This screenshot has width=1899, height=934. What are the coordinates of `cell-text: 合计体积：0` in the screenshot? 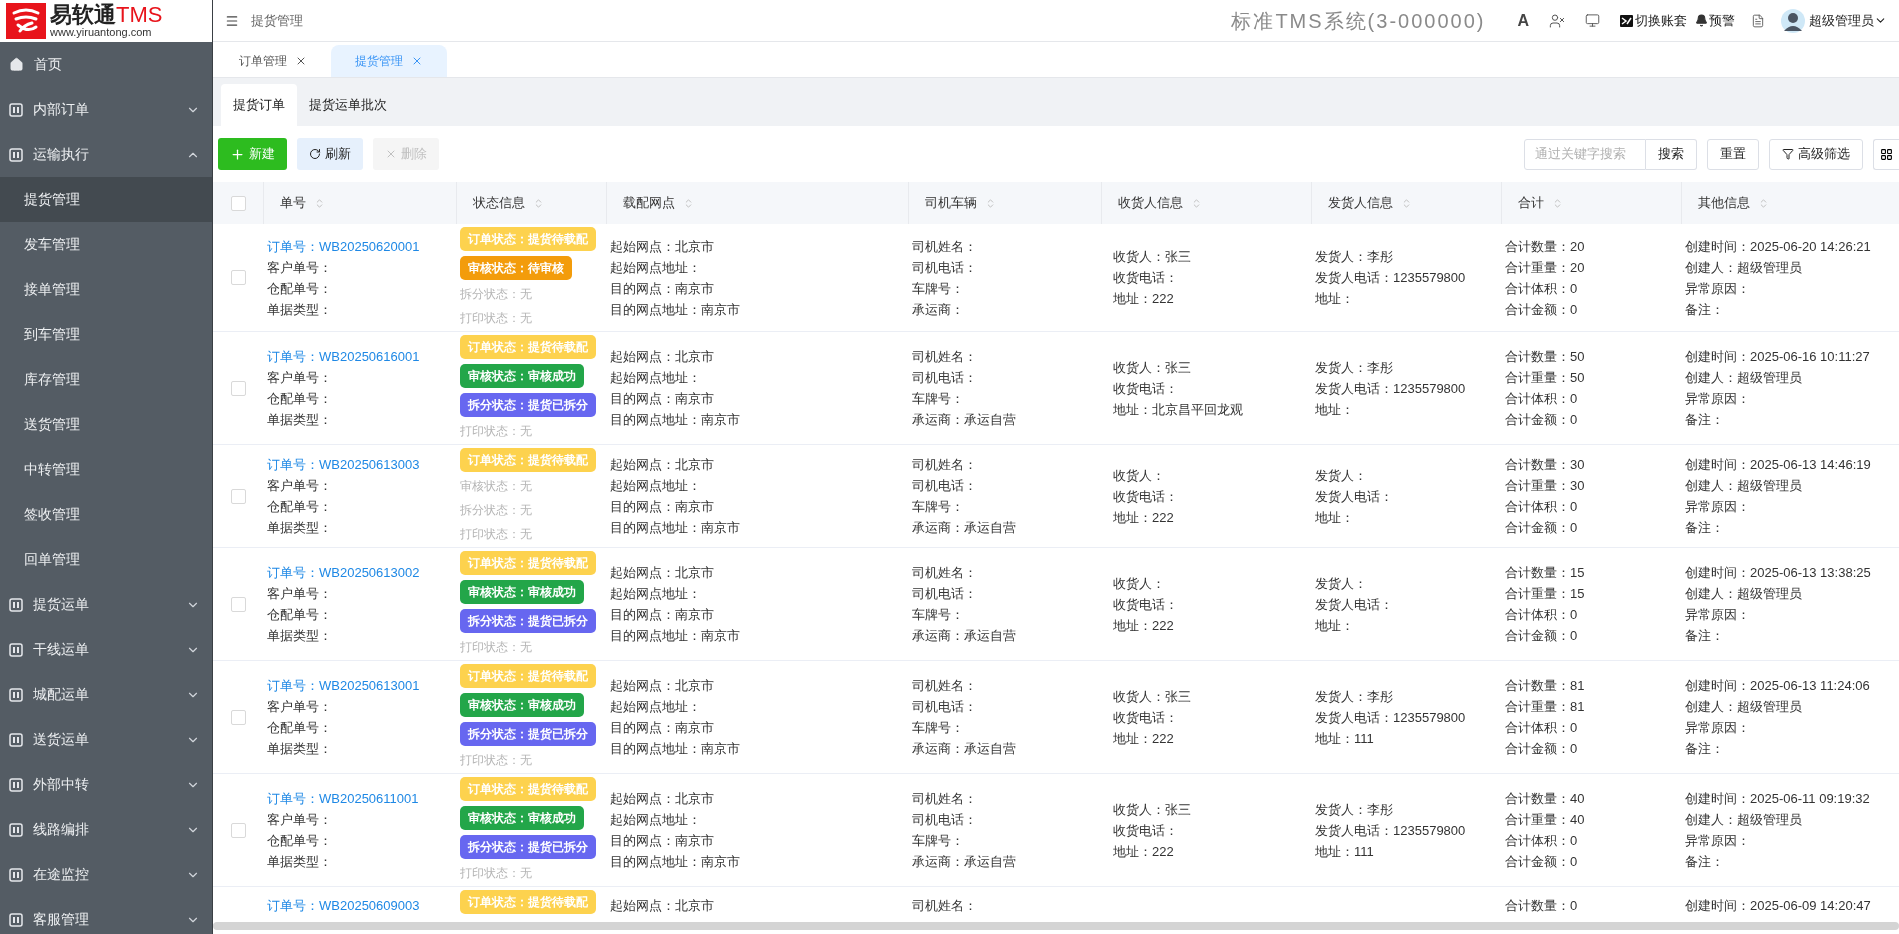 It's located at (1542, 728).